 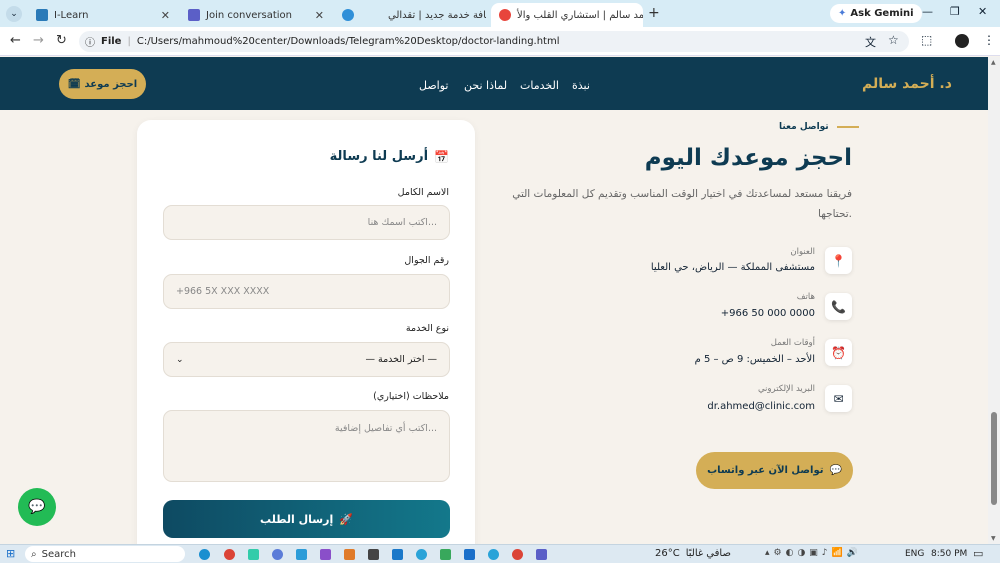 What do you see at coordinates (346, 519) in the screenshot?
I see `rocket-icon: 🚀` at bounding box center [346, 519].